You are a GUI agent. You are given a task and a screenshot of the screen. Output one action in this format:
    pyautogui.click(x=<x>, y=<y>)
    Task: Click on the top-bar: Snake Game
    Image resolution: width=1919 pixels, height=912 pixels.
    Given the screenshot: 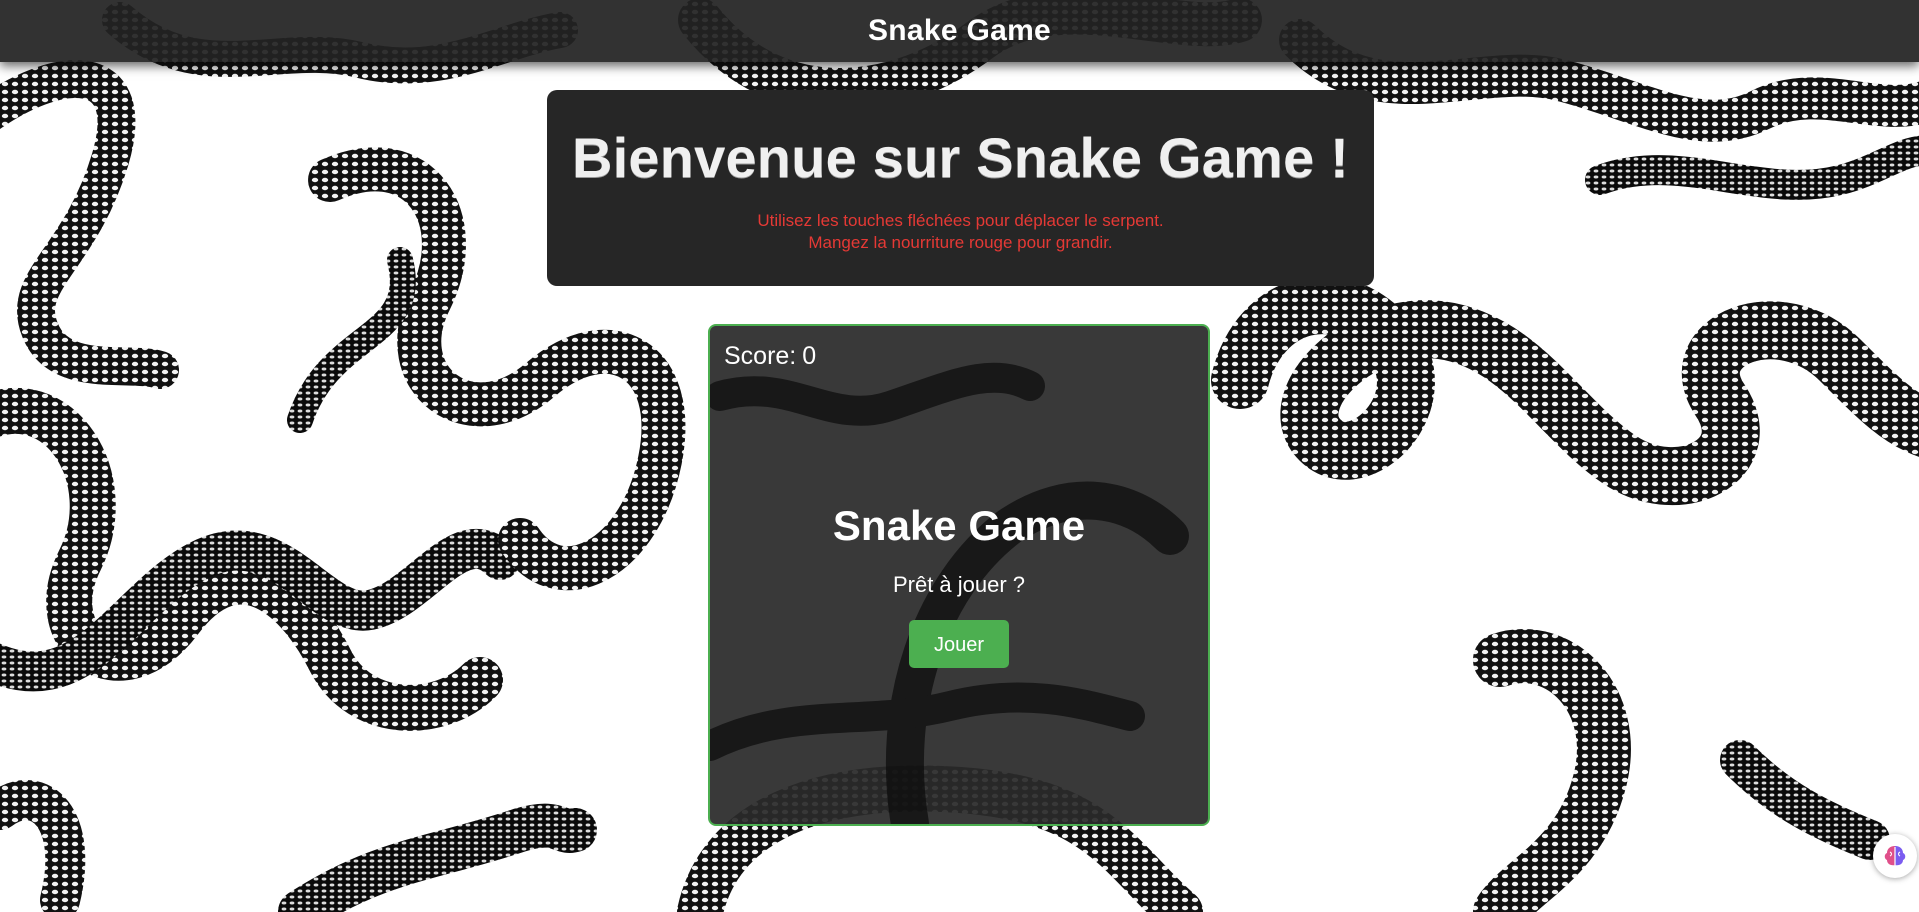 What is the action you would take?
    pyautogui.click(x=959, y=31)
    